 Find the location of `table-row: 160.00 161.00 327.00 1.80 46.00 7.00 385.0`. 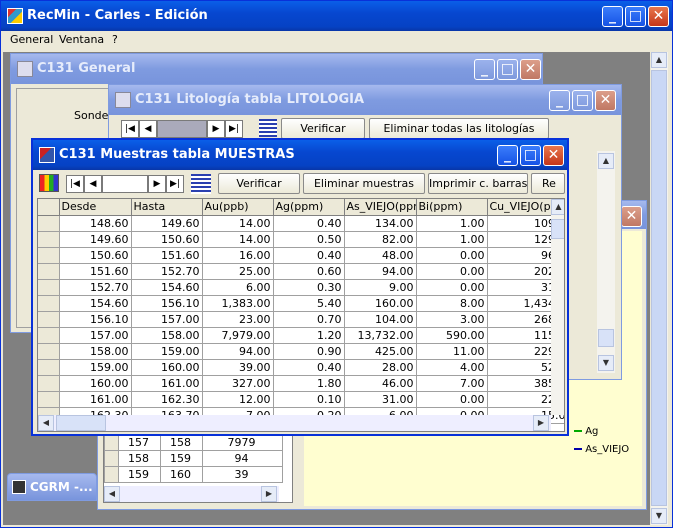

table-row: 160.00 161.00 327.00 1.80 46.00 7.00 385.0 is located at coordinates (301, 383).